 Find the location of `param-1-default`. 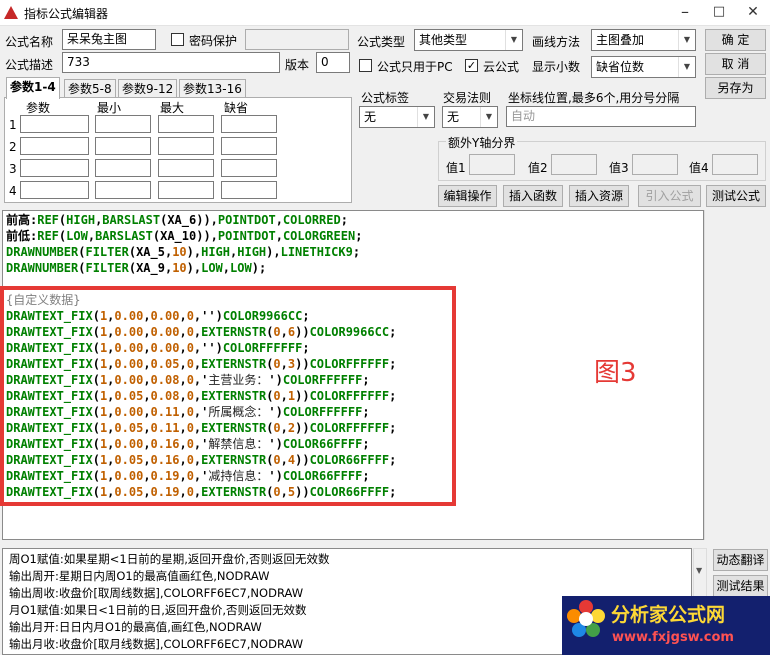

param-1-default is located at coordinates (249, 124).